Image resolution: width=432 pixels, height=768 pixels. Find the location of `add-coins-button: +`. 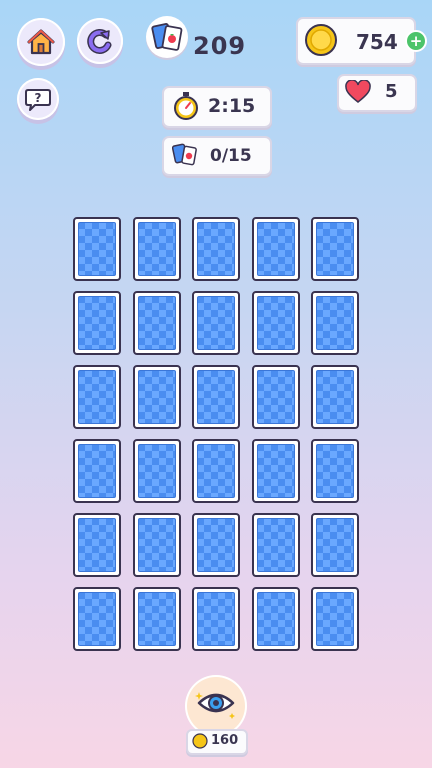

add-coins-button: + is located at coordinates (416, 41).